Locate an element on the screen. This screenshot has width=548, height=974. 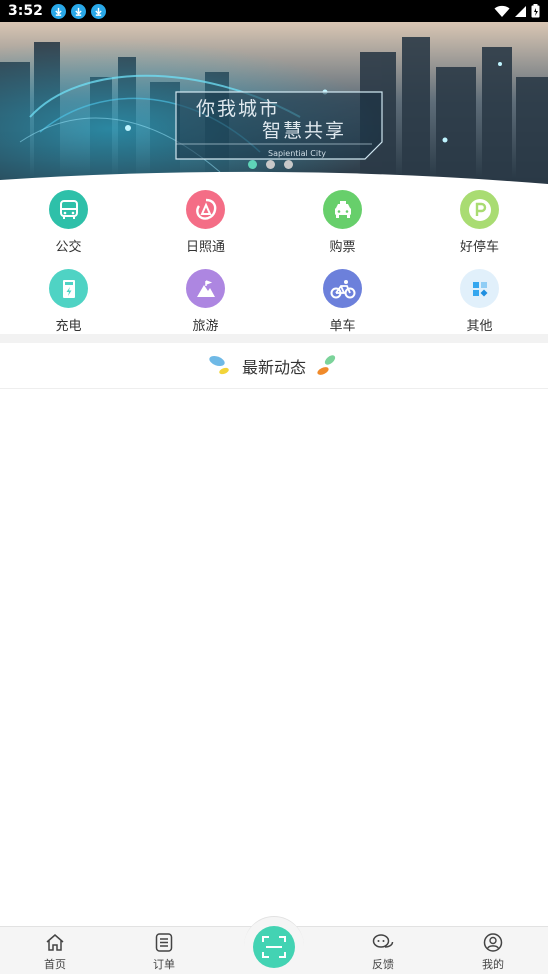
service-bus: 公交 is located at coordinates (68, 222).